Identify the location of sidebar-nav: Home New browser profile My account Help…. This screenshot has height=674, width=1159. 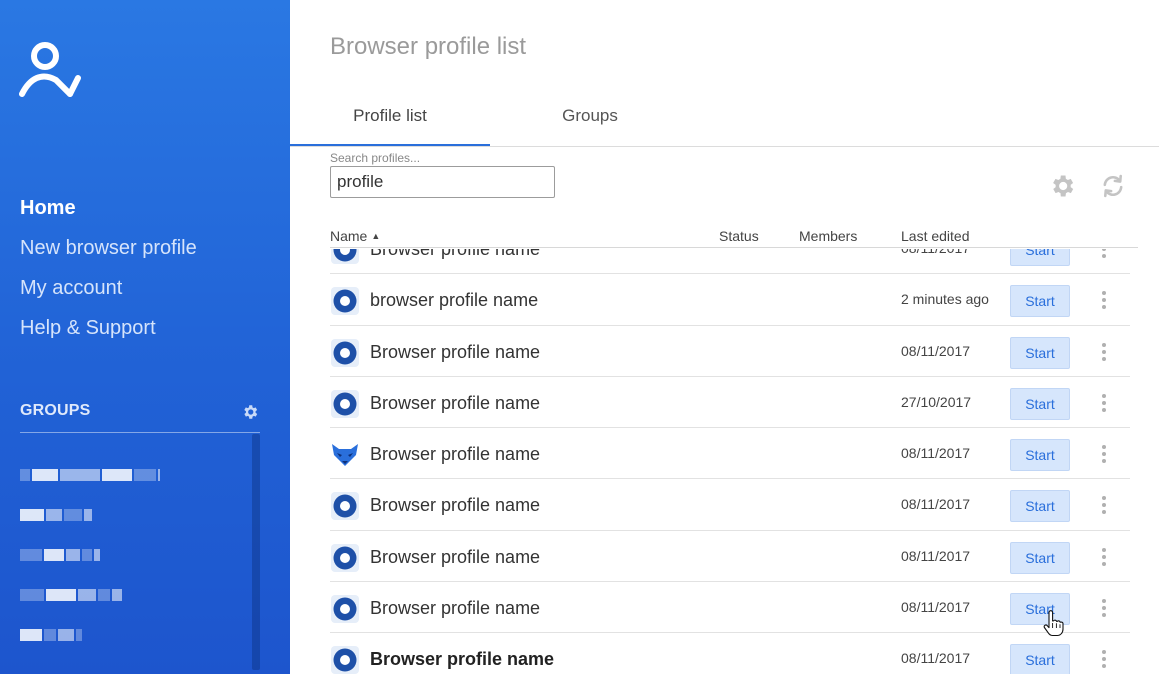
(108, 276).